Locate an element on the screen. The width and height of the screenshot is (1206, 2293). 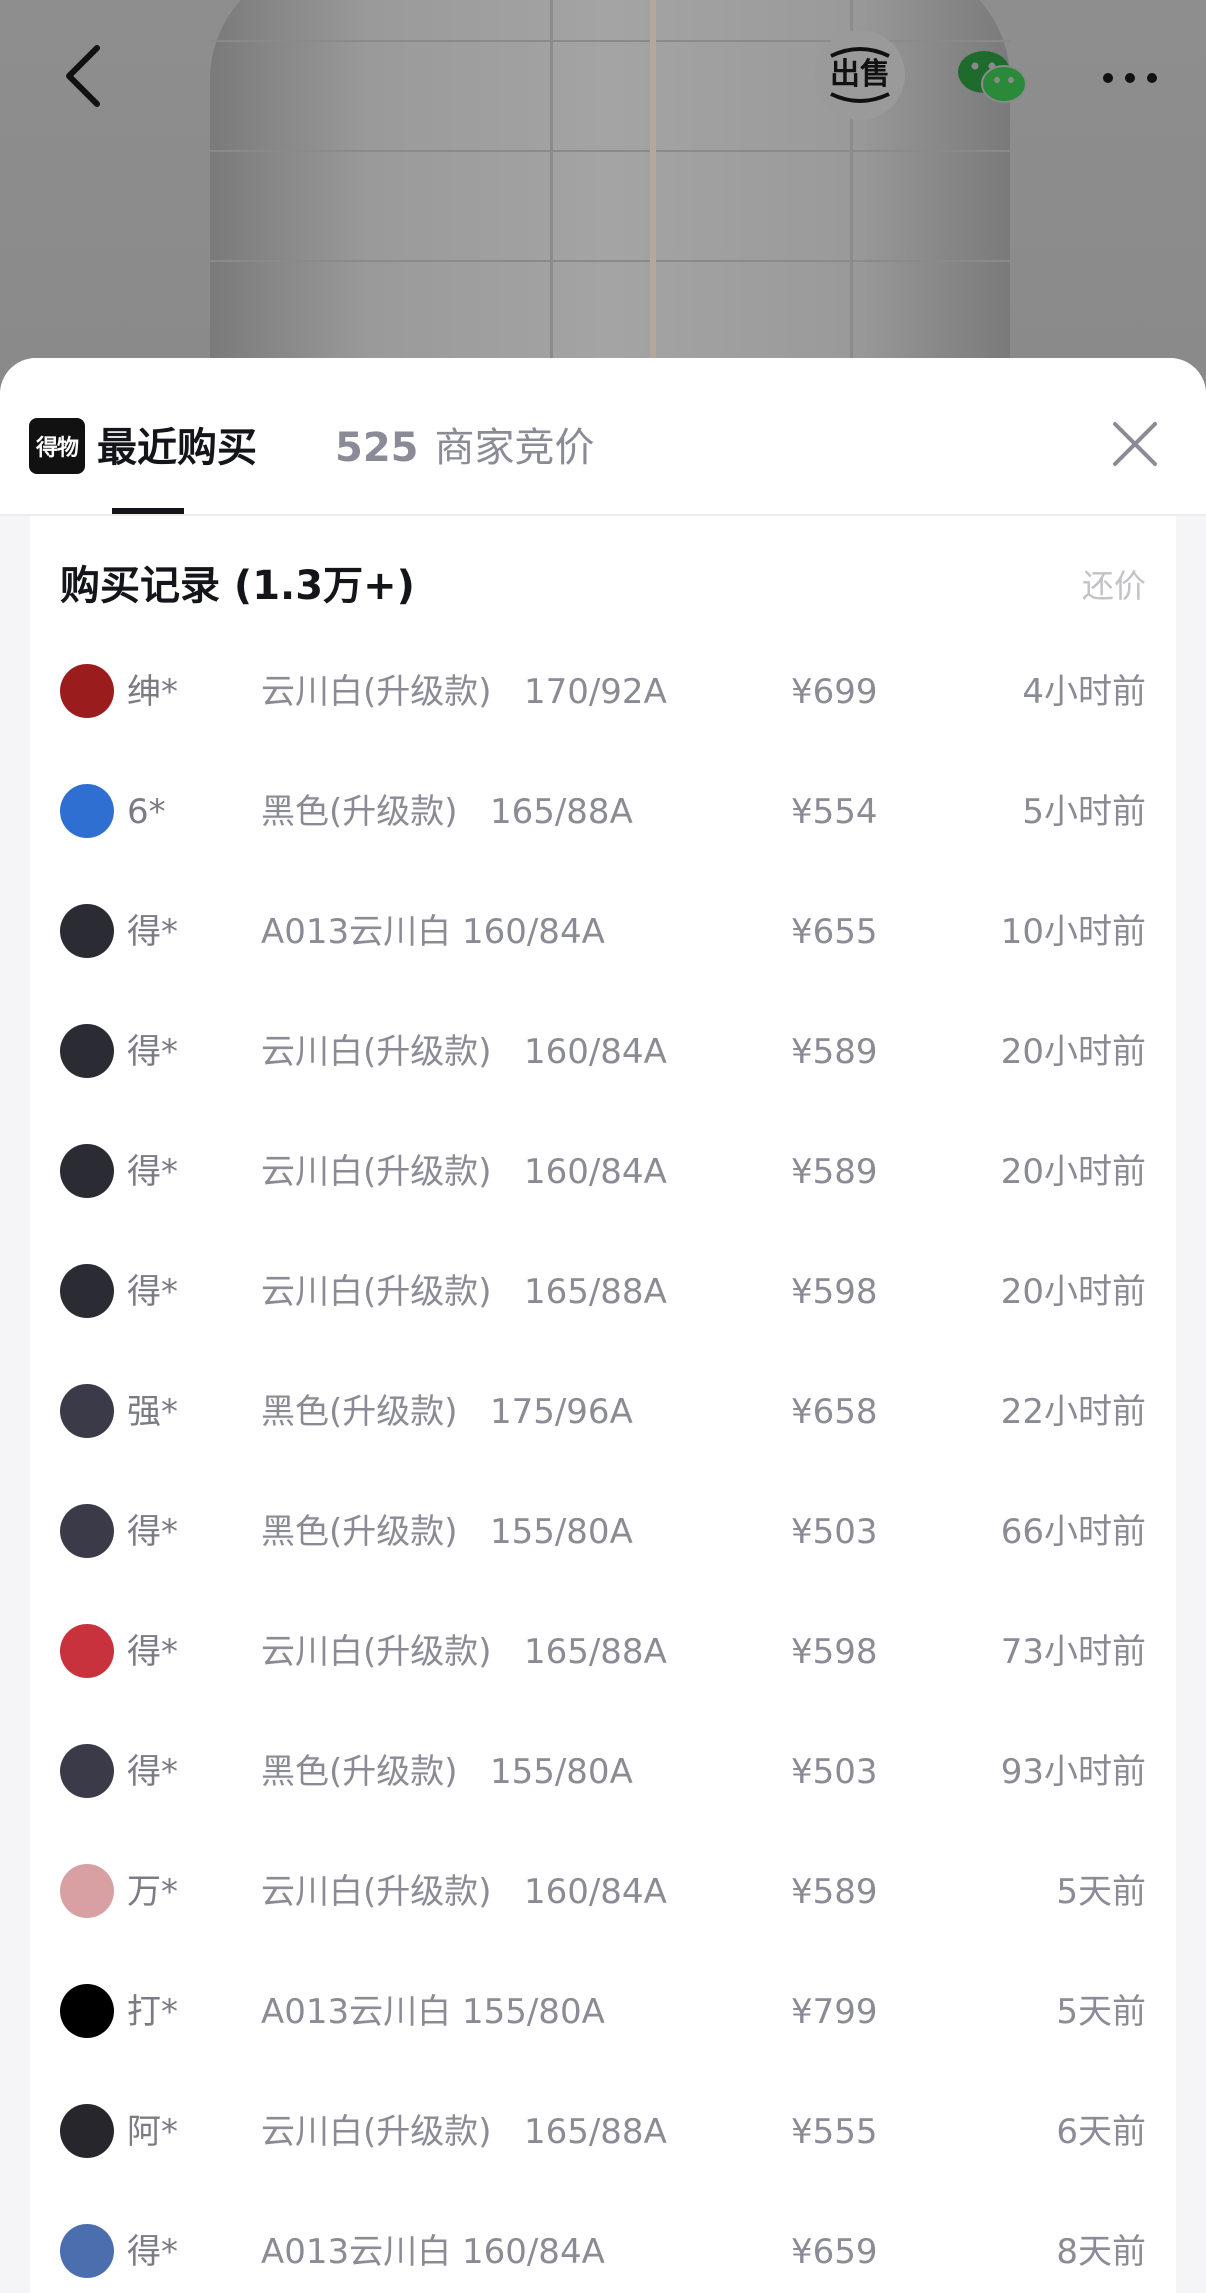
purchase-time: 10小时前 is located at coordinates (1073, 932).